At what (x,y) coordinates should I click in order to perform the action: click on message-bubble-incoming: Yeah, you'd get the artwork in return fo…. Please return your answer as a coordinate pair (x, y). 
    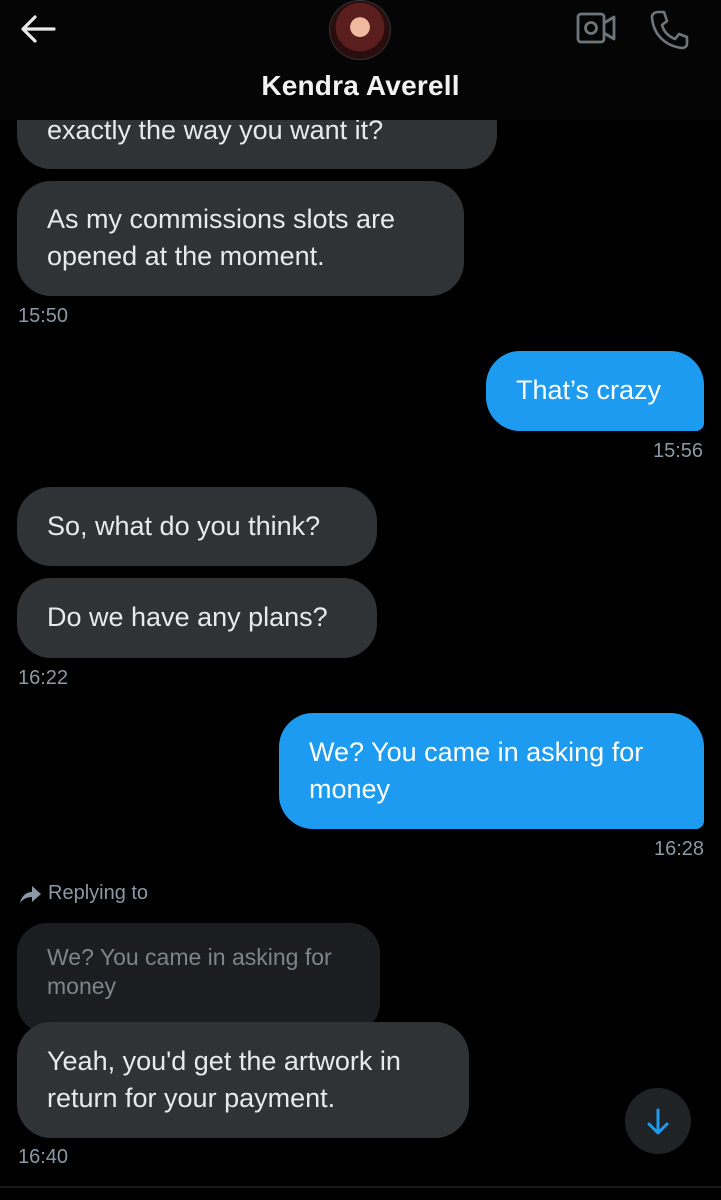
    Looking at the image, I should click on (243, 1080).